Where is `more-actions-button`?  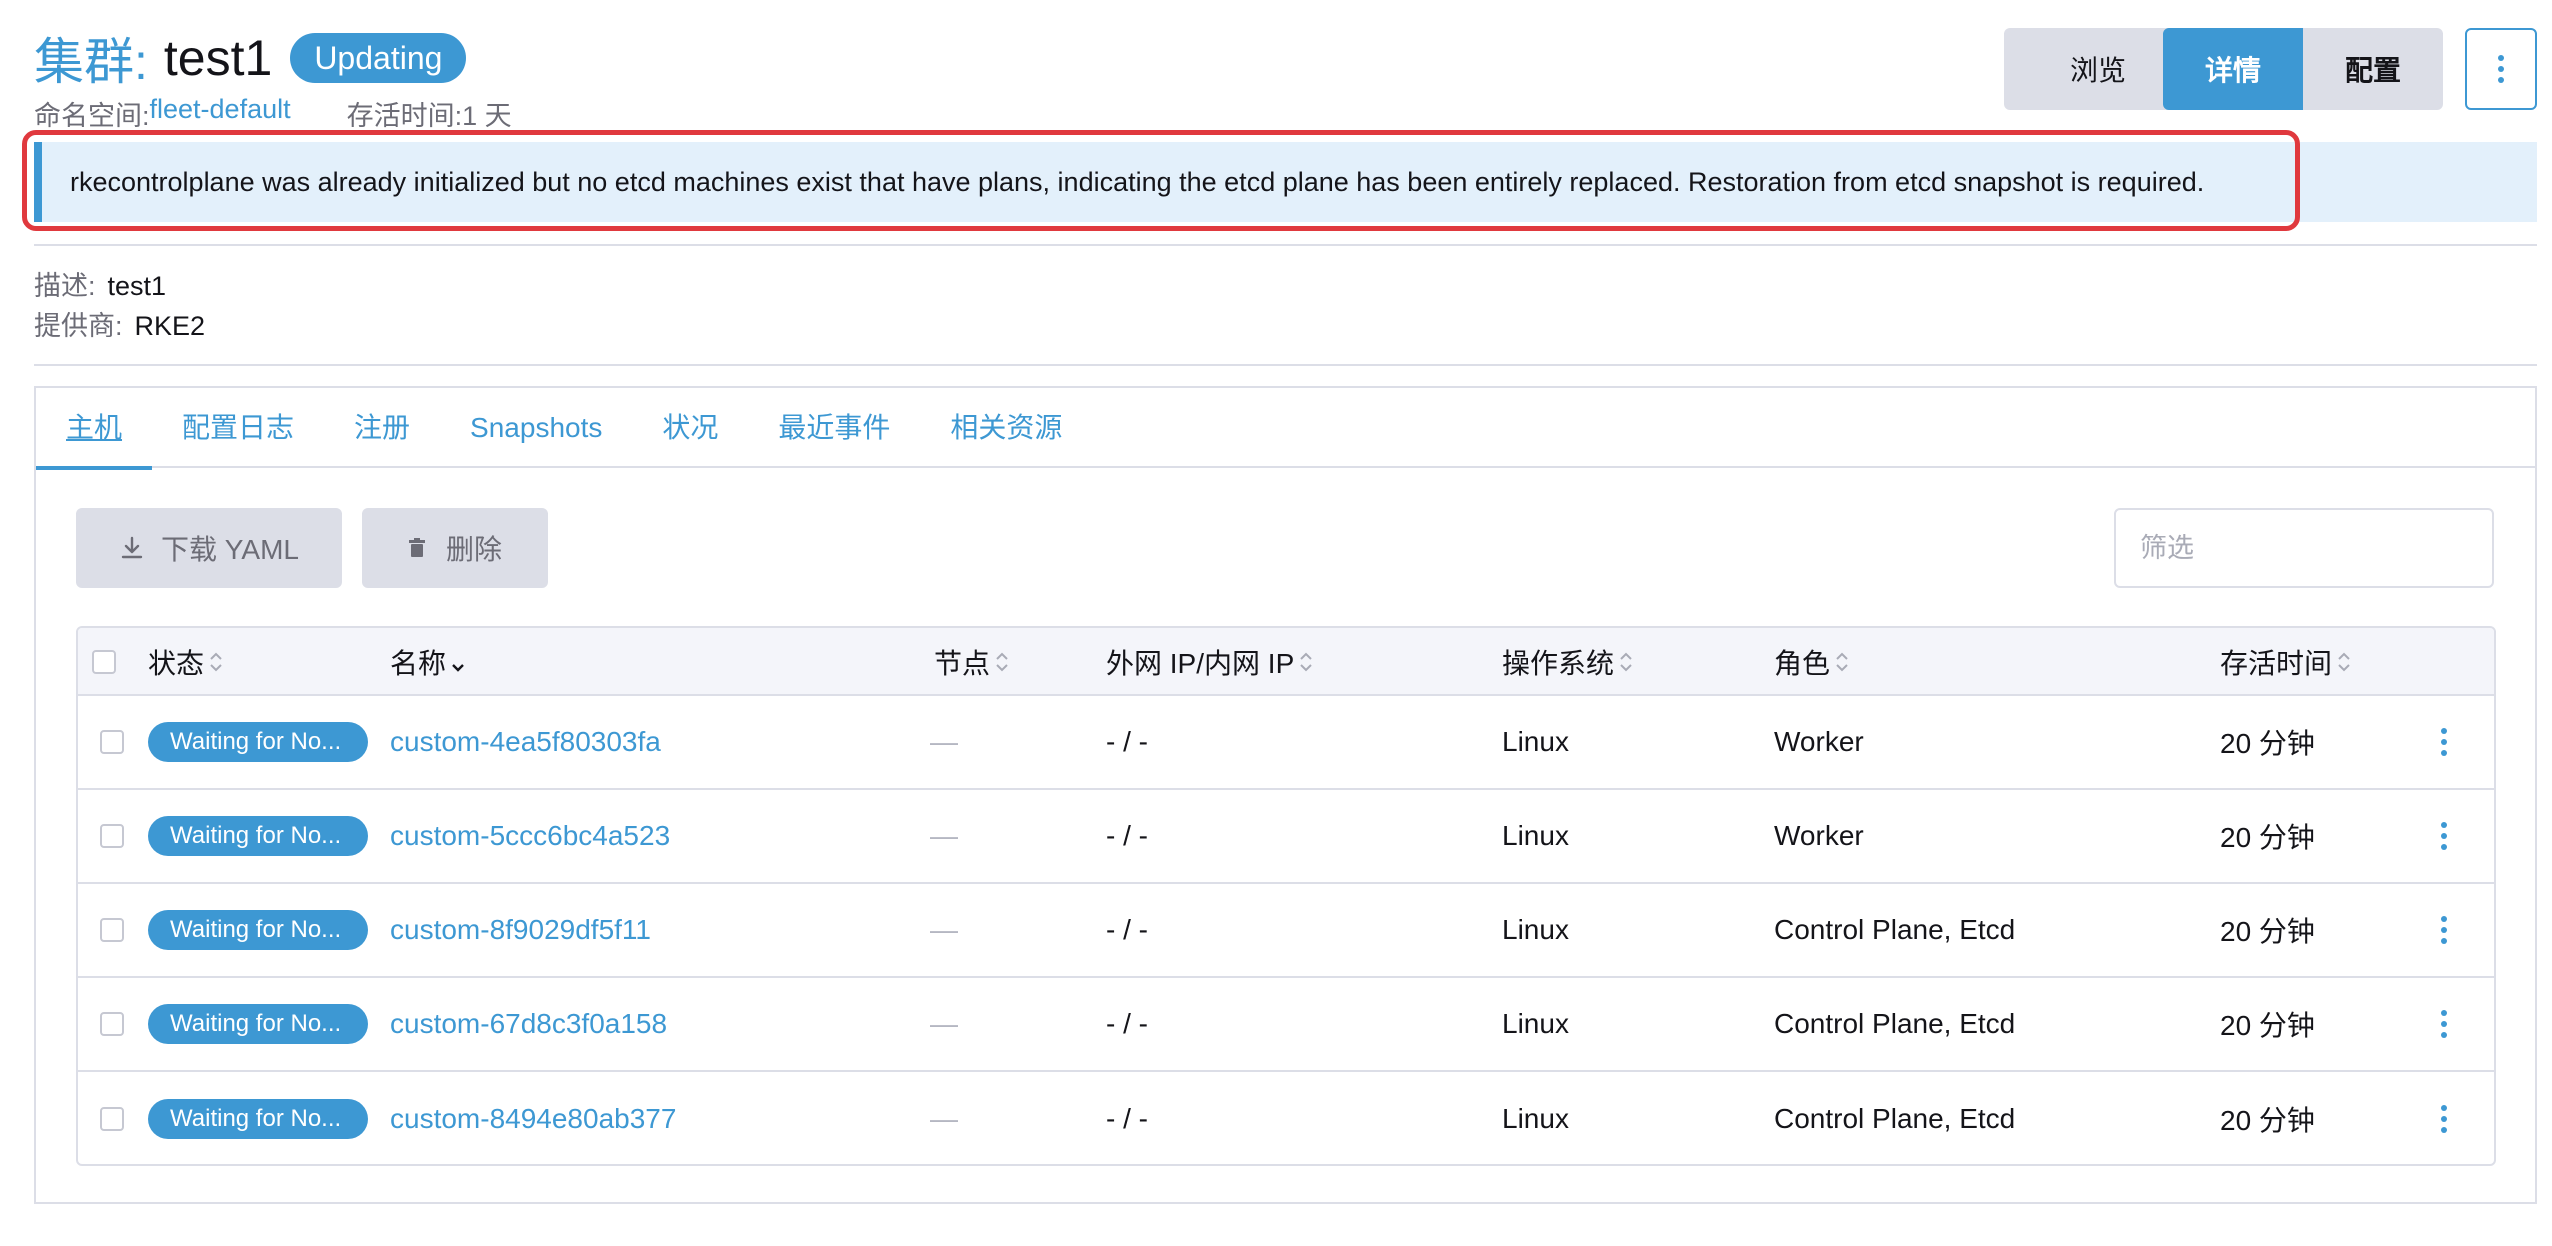
more-actions-button is located at coordinates (2501, 69).